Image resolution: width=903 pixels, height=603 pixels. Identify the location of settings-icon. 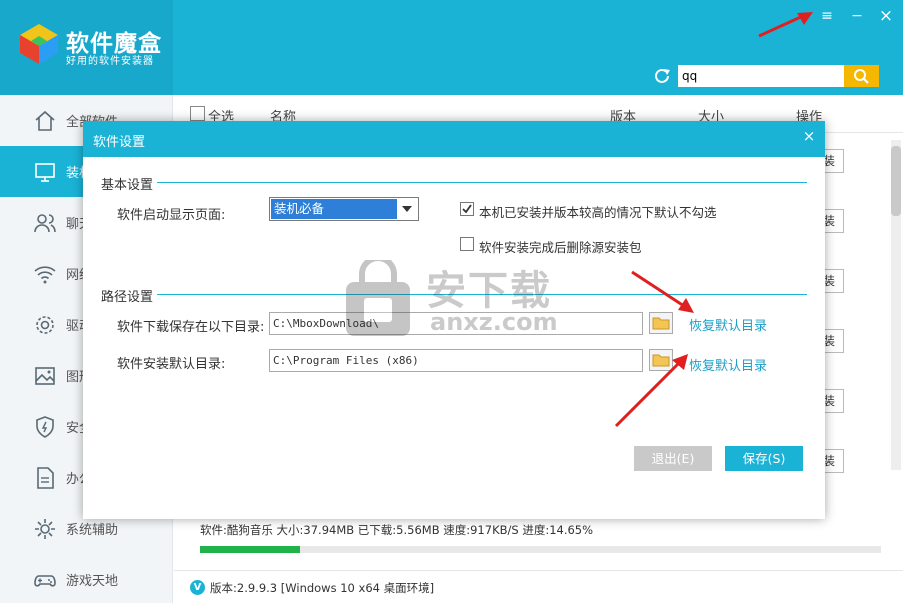
(45, 529).